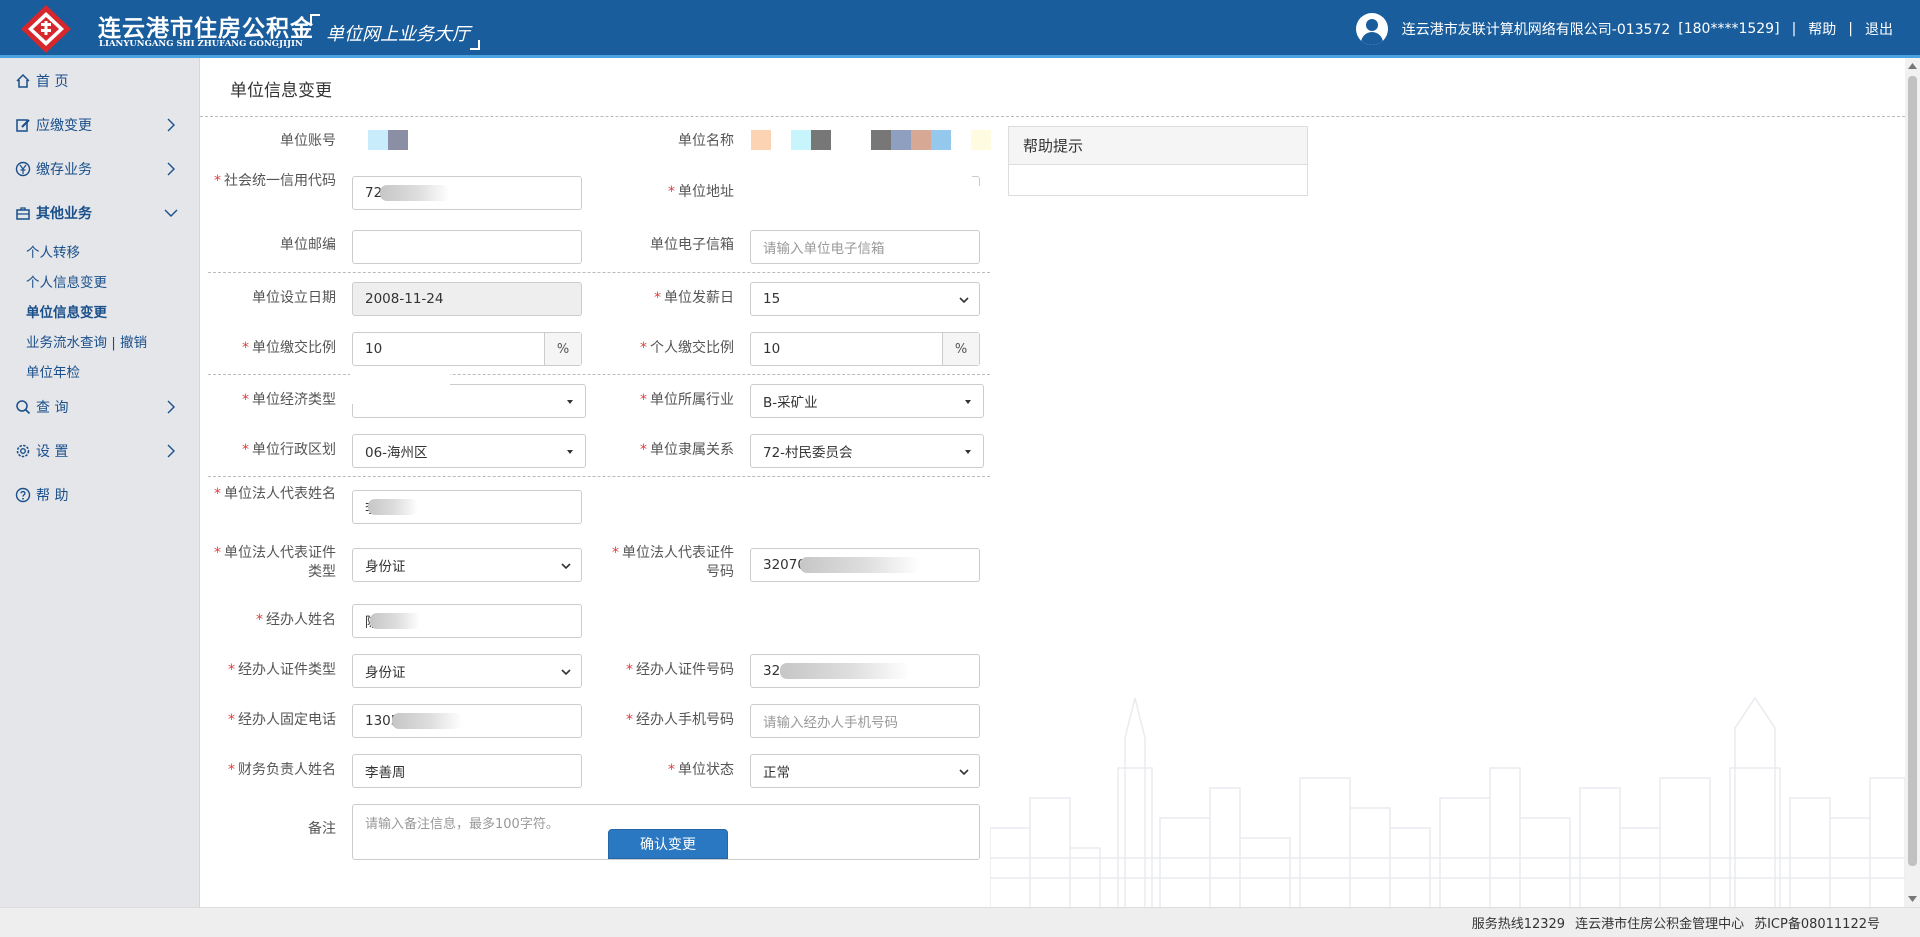 The width and height of the screenshot is (1920, 937). What do you see at coordinates (467, 349) in the screenshot?
I see `unit-ratio-input: 10 %` at bounding box center [467, 349].